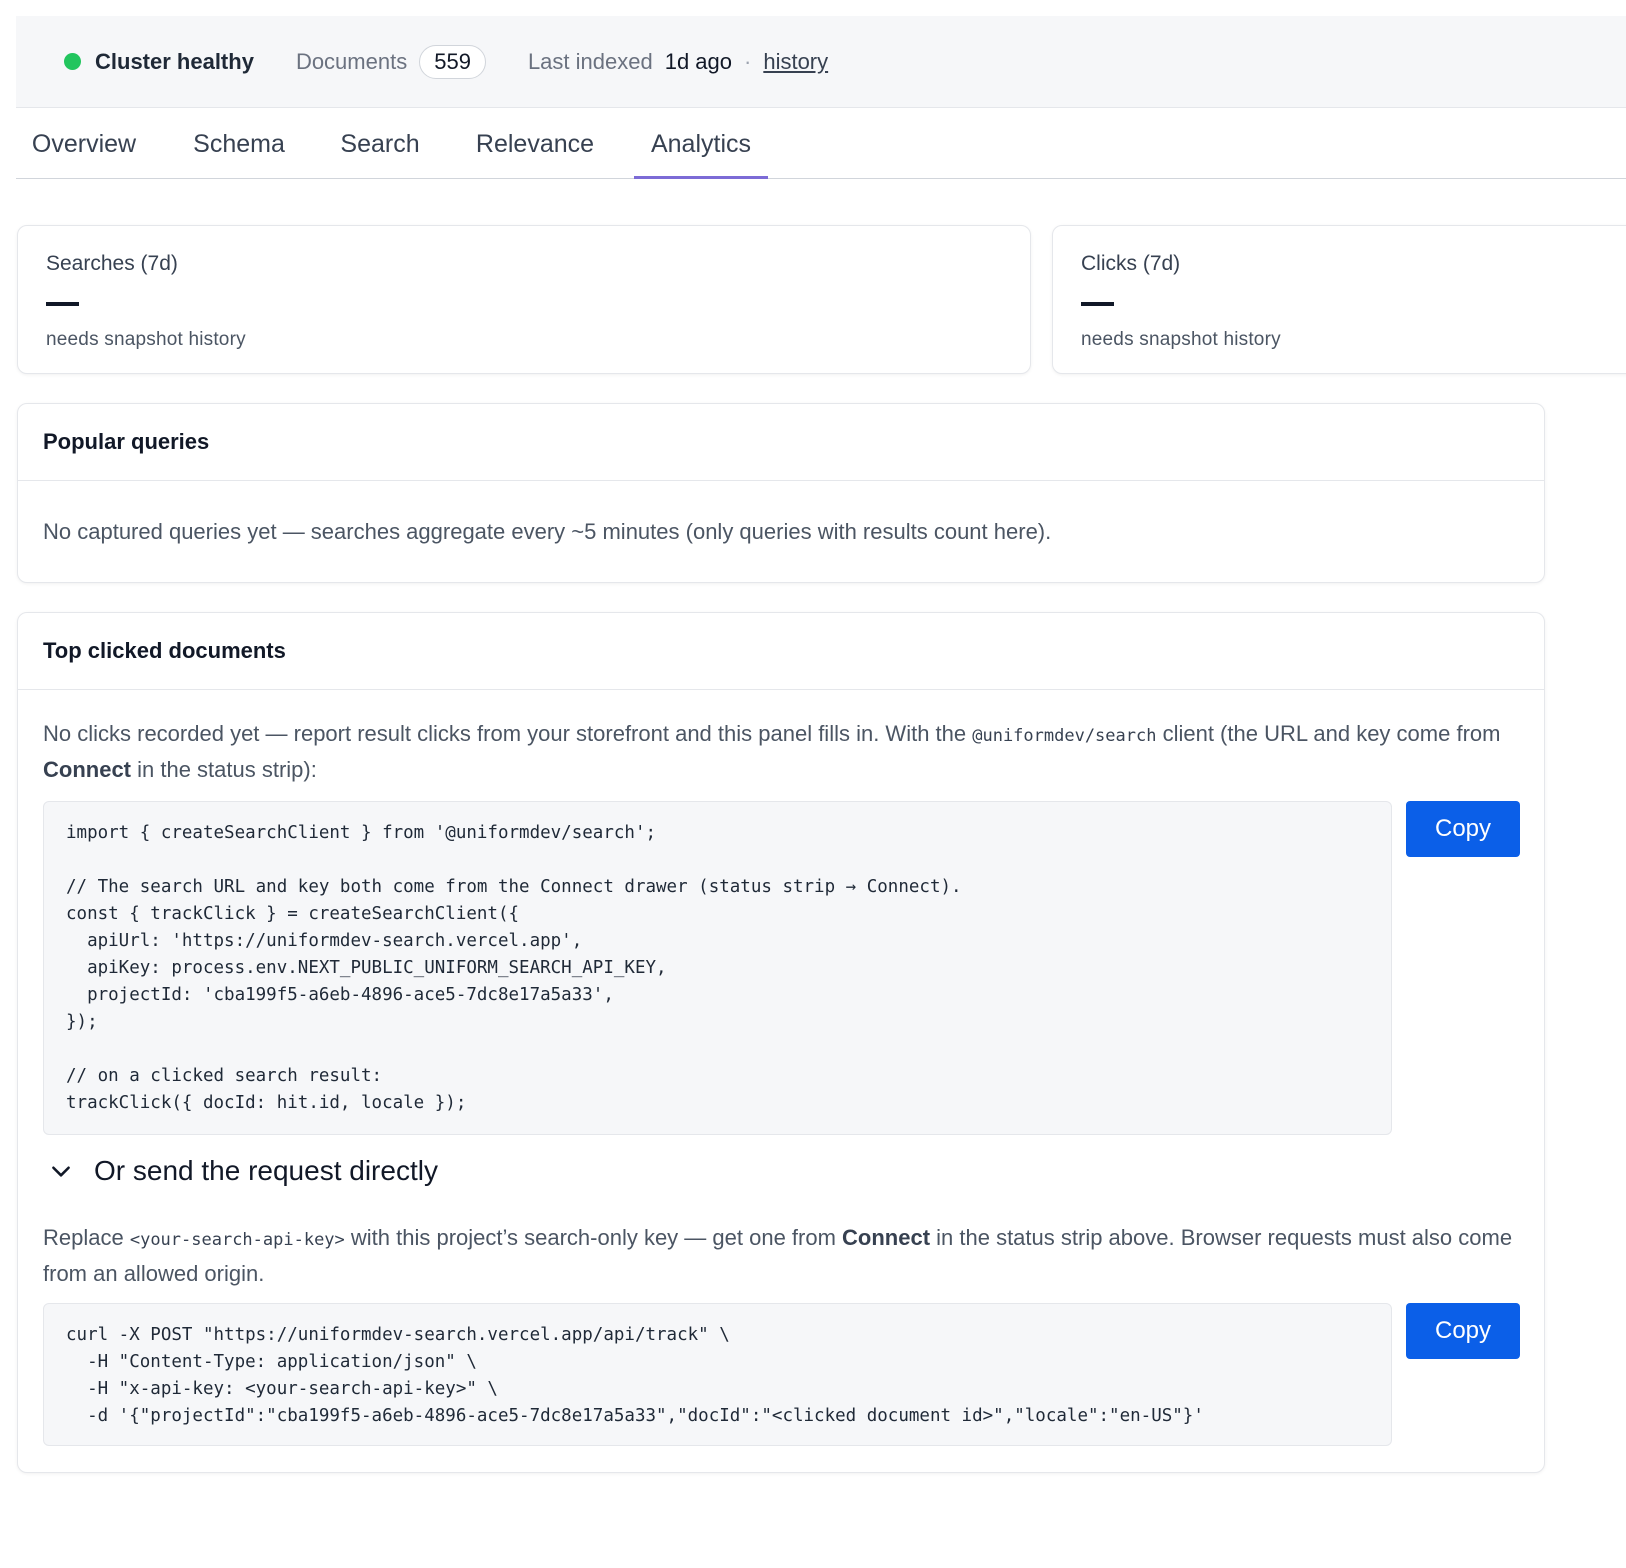  What do you see at coordinates (1064, 736) in the screenshot?
I see `package-name: @uniformdev/search` at bounding box center [1064, 736].